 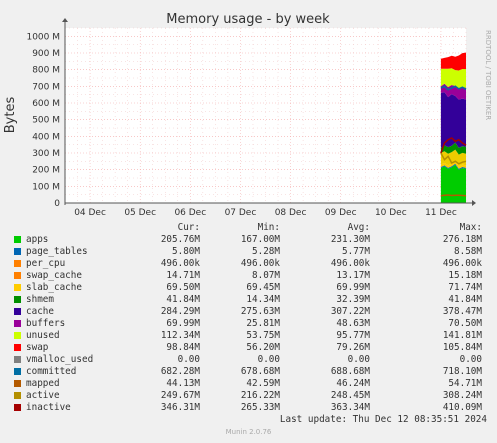 I want to click on legend-name: vmalloc_used, so click(x=60, y=359).